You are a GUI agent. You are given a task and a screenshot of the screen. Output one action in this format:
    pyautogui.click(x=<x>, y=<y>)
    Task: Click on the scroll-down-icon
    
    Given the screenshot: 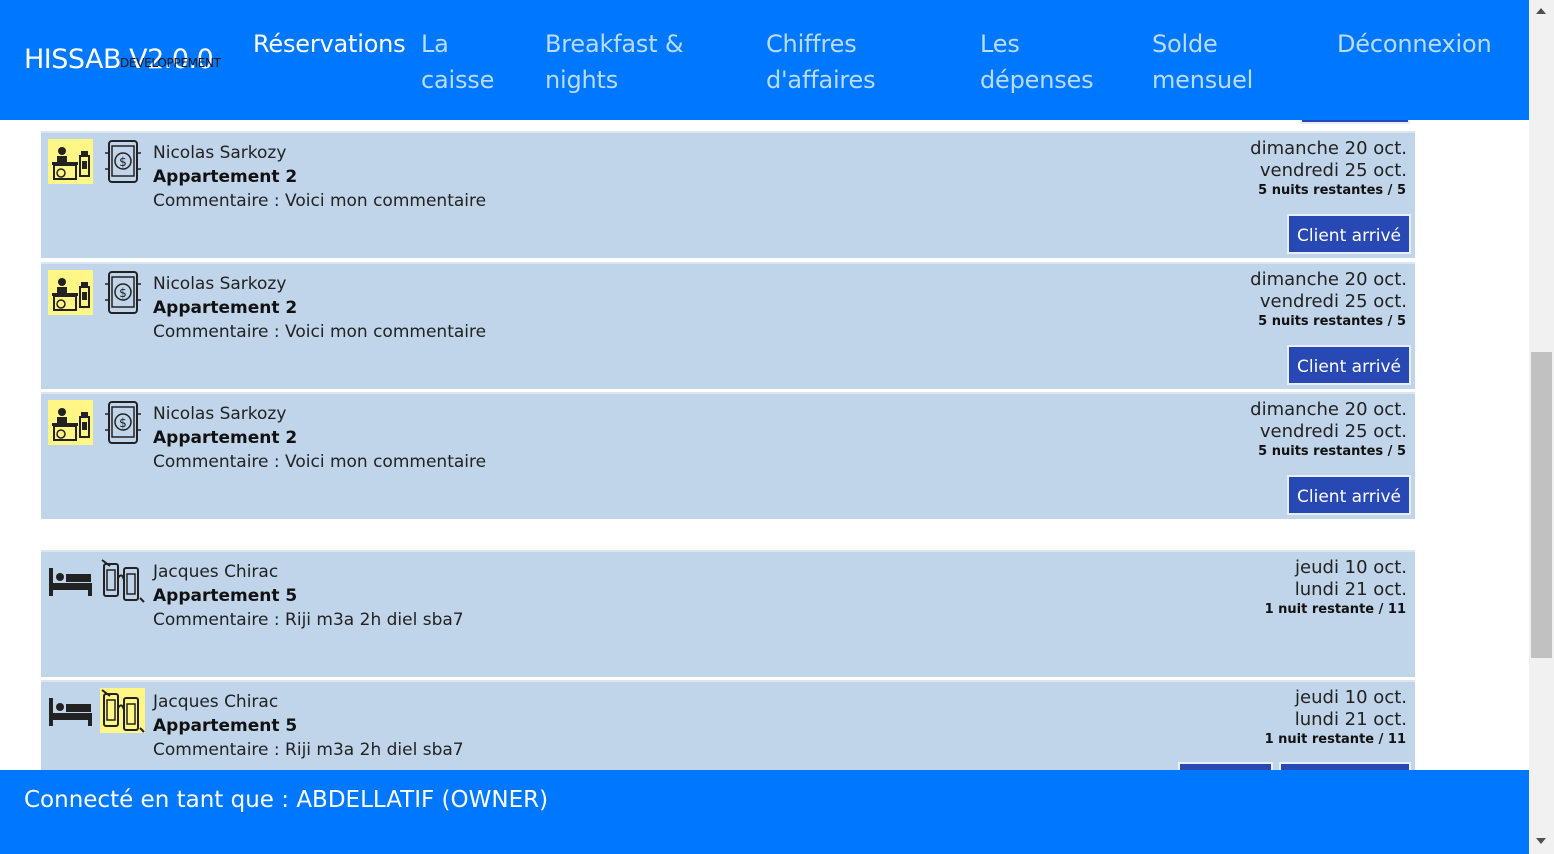 What is the action you would take?
    pyautogui.click(x=1541, y=841)
    